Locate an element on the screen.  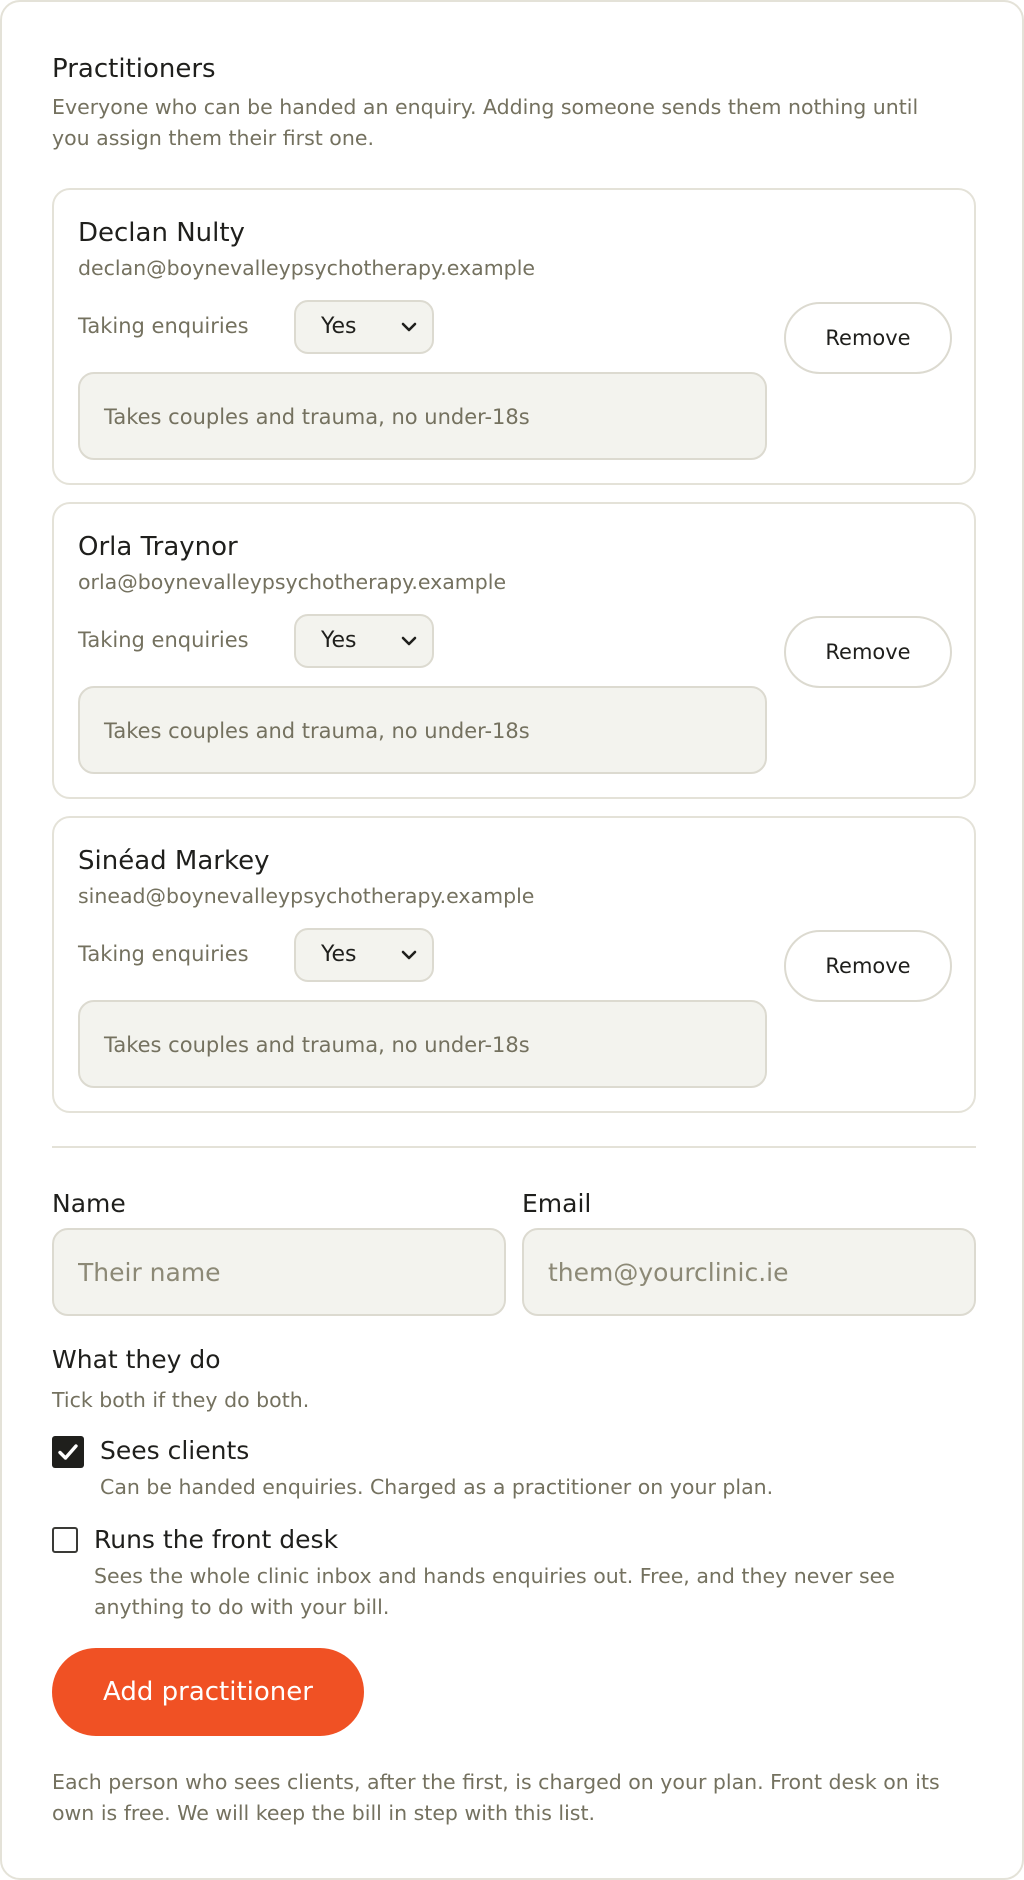
practitioner-email: declan@boynevalleypsychotherapy.example is located at coordinates (307, 268).